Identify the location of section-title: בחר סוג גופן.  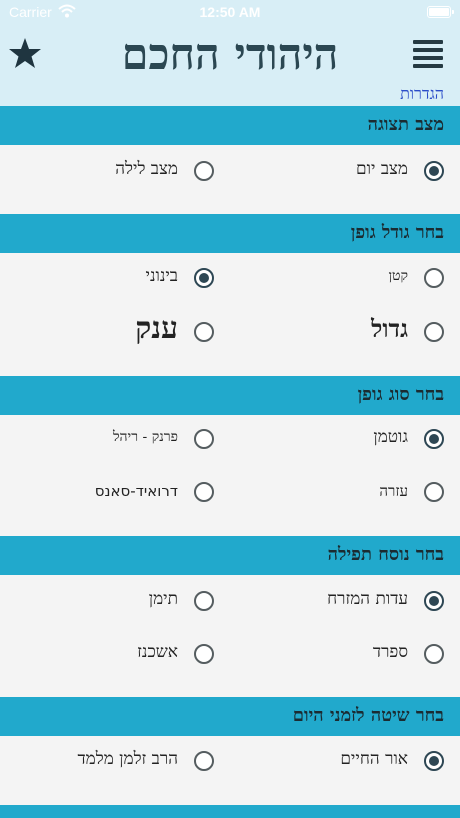
(400, 394).